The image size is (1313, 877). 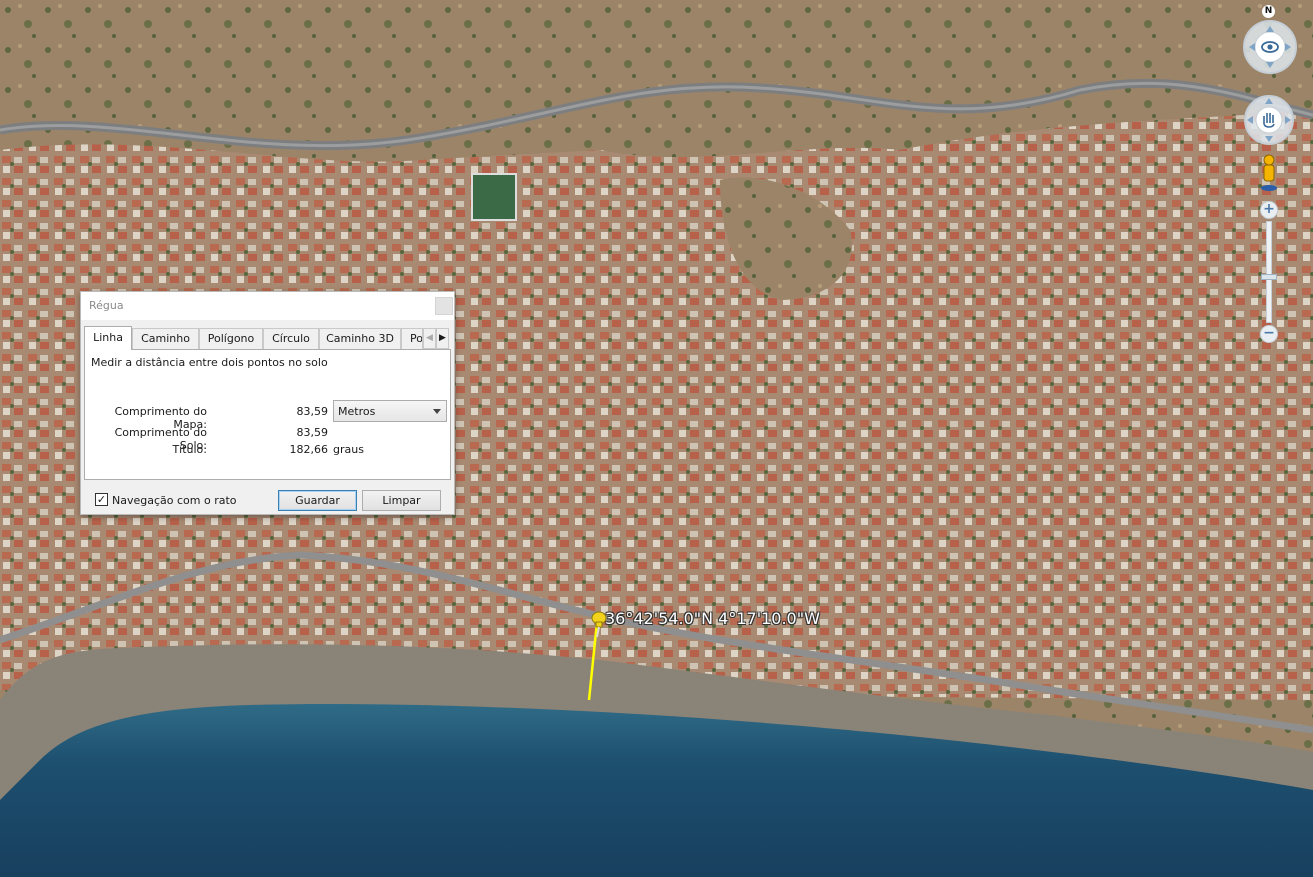 I want to click on clear-button: Limpar, so click(x=401, y=500).